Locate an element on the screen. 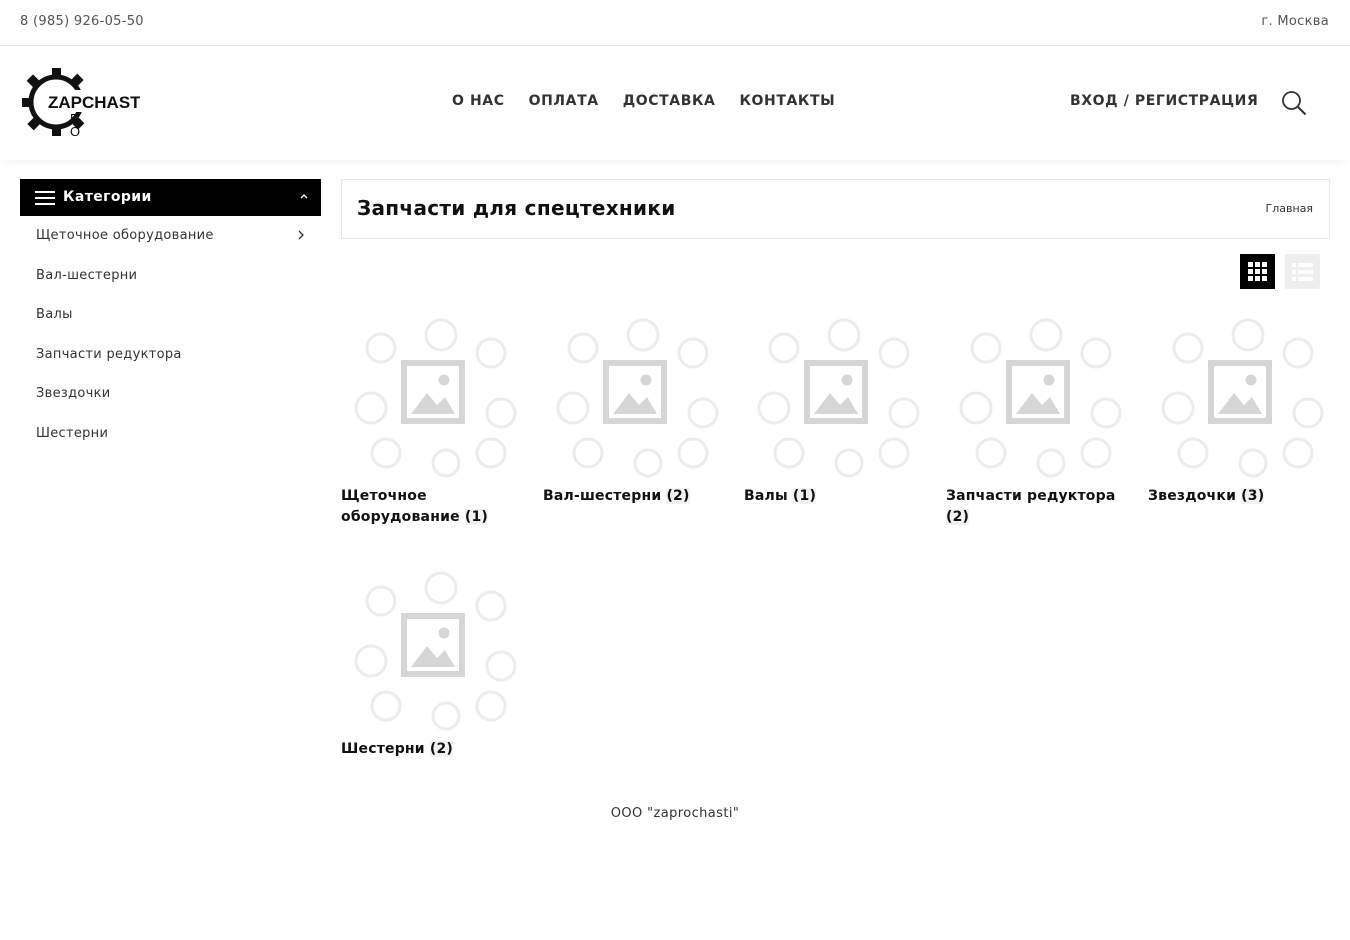 The image size is (1350, 940). main-nav: О НАС ОПЛАТА ДОСТАВКА КОНТАКТЫ is located at coordinates (643, 101).